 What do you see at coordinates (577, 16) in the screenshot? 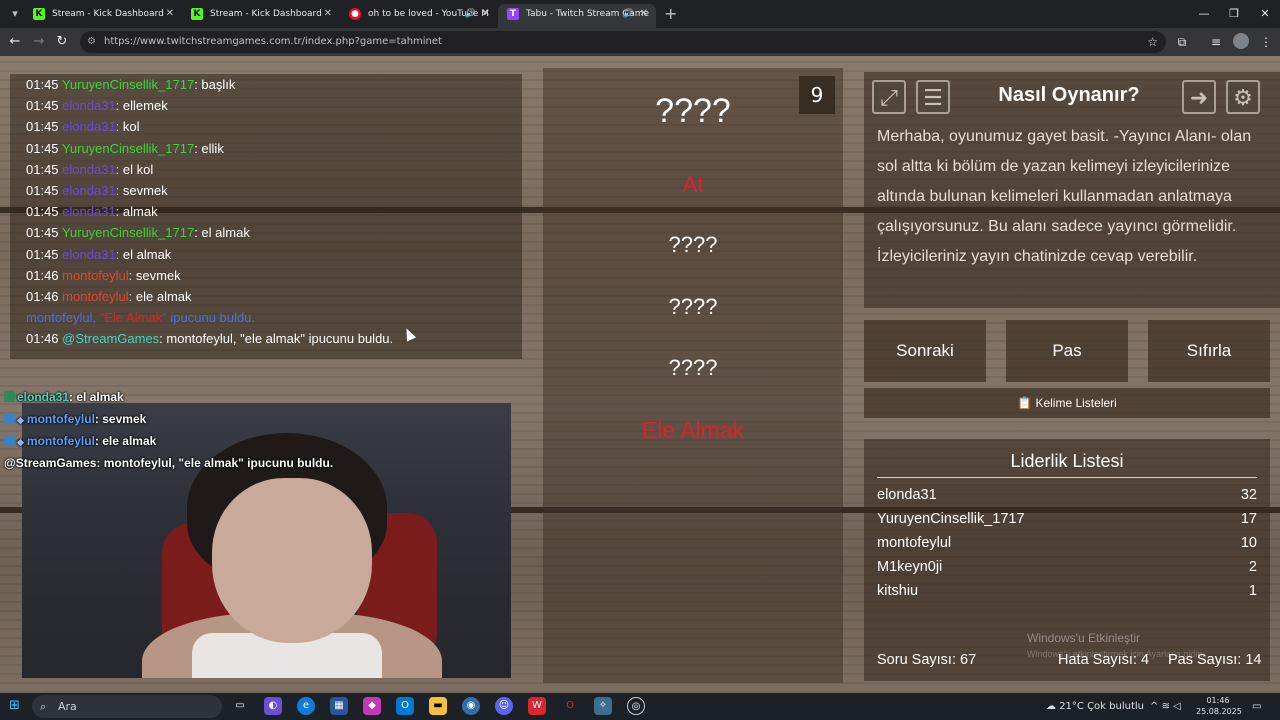
I see `tab-tabu-game: T Tabu - Twitch Stream Game 🔊 ✕` at bounding box center [577, 16].